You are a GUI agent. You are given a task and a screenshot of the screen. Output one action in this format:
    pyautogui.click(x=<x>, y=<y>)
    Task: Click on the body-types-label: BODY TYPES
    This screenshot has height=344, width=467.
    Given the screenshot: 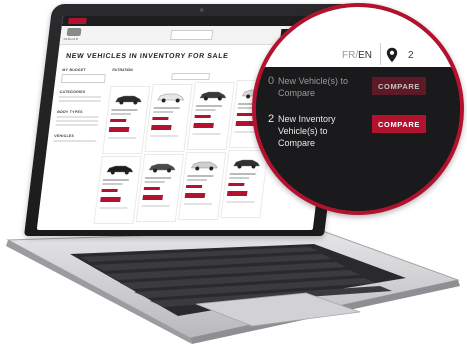 What is the action you would take?
    pyautogui.click(x=69, y=112)
    